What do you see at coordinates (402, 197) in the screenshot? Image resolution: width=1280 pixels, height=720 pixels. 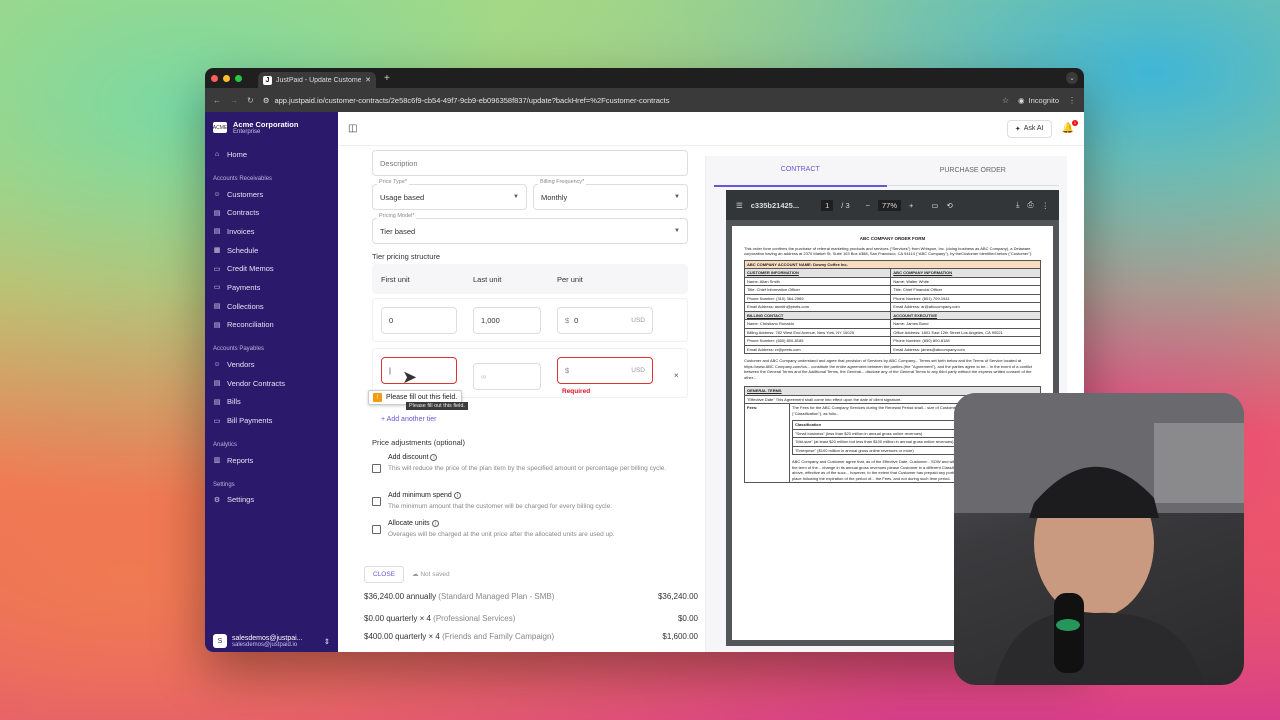 I see `price-type-value: Usage based` at bounding box center [402, 197].